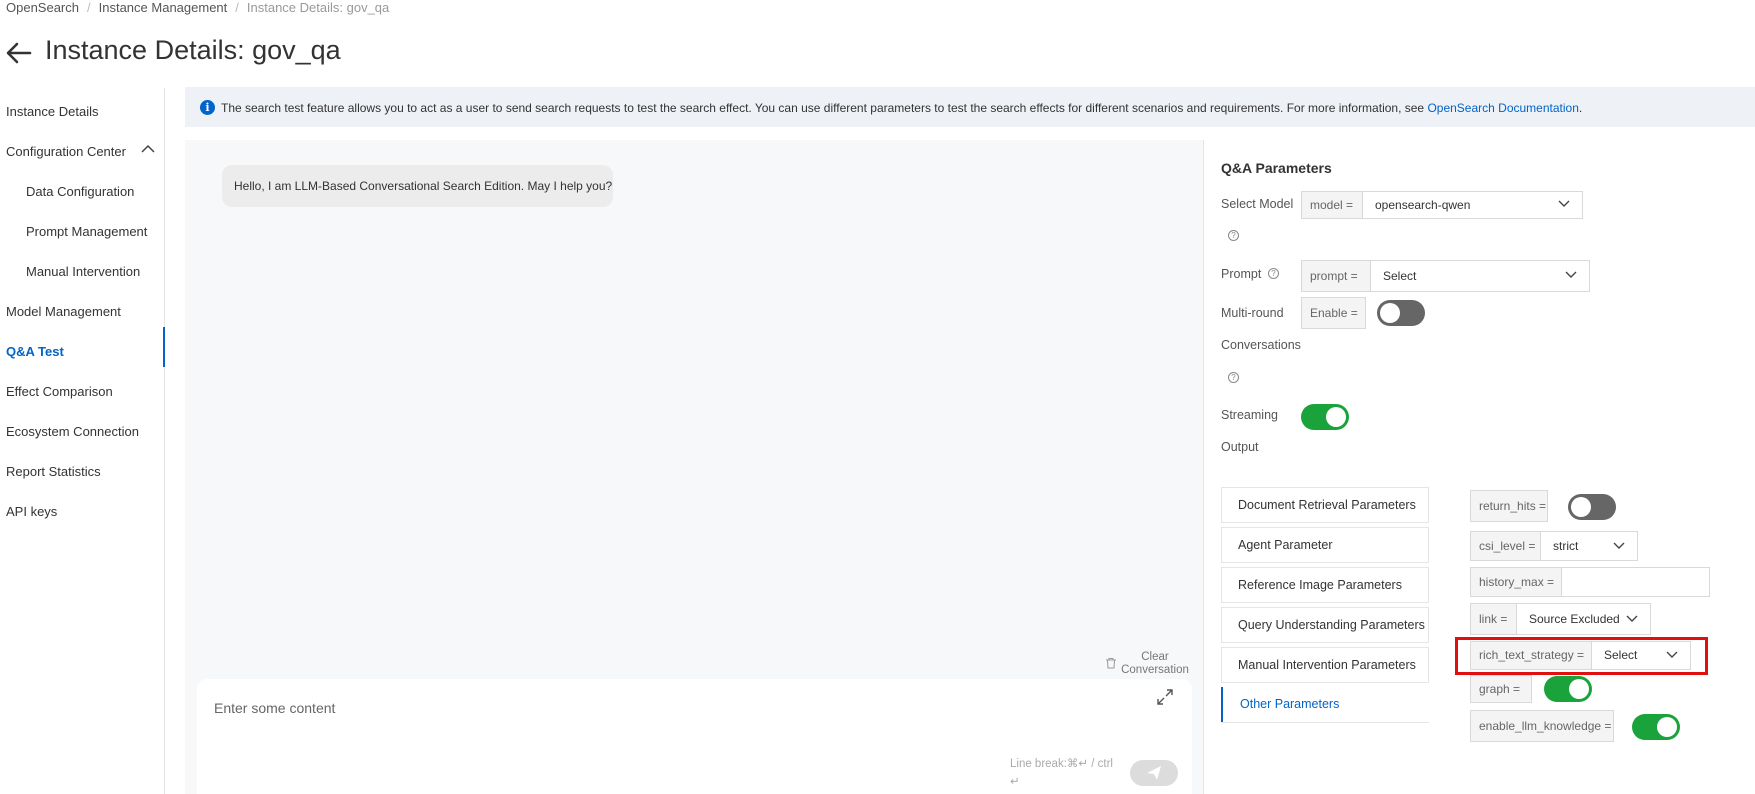 Image resolution: width=1755 pixels, height=794 pixels. What do you see at coordinates (1325, 417) in the screenshot?
I see `streaming-toggle` at bounding box center [1325, 417].